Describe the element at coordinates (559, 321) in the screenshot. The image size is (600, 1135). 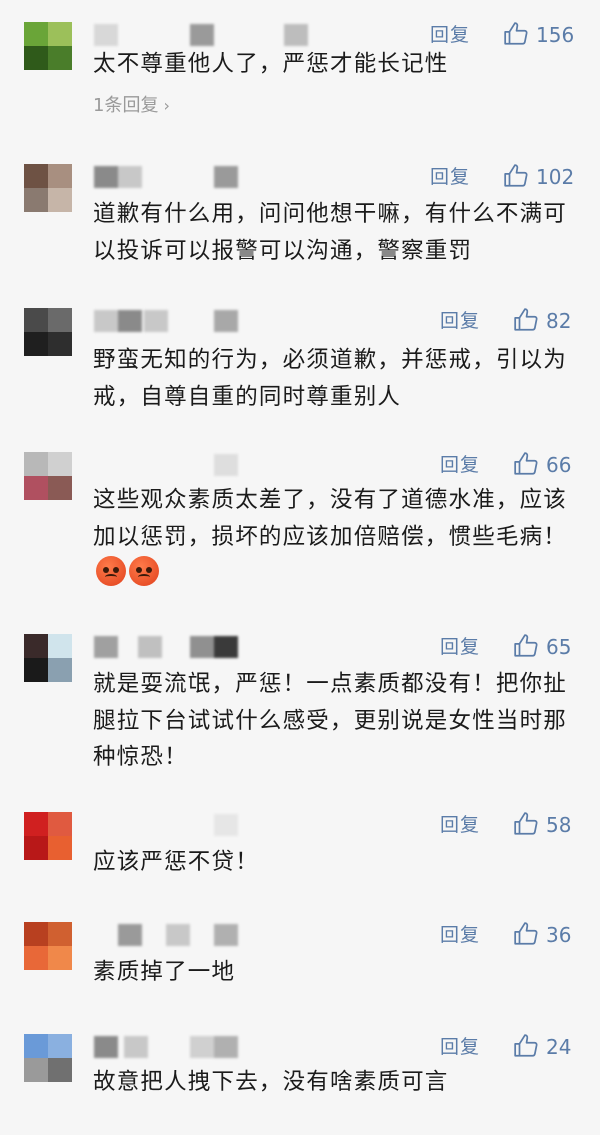
I see `like-count: 82` at that location.